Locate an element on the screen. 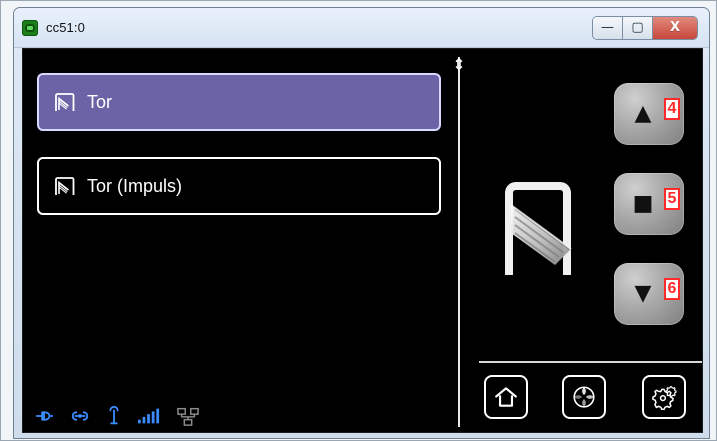 Image resolution: width=717 pixels, height=441 pixels. badge-6: 6 is located at coordinates (672, 289).